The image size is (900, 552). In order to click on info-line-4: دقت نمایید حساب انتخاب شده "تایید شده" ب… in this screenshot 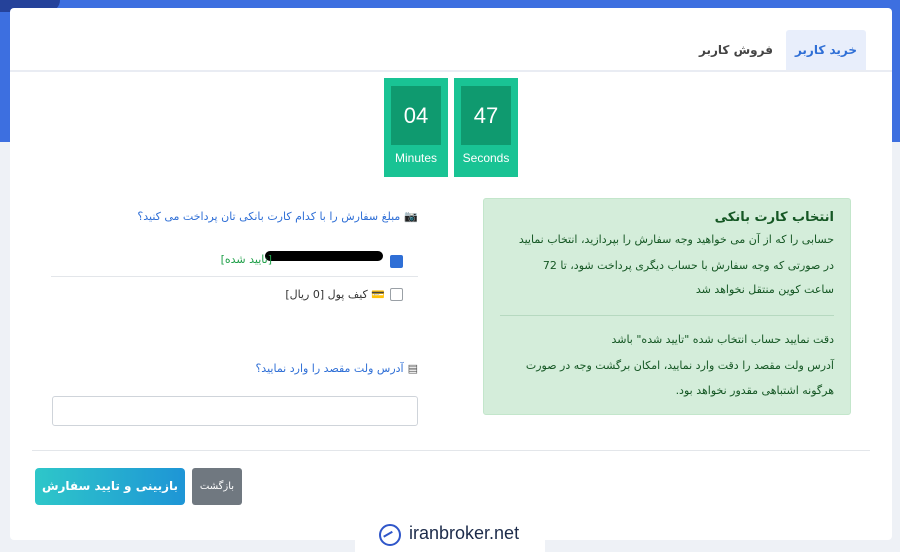, I will do `click(722, 339)`.